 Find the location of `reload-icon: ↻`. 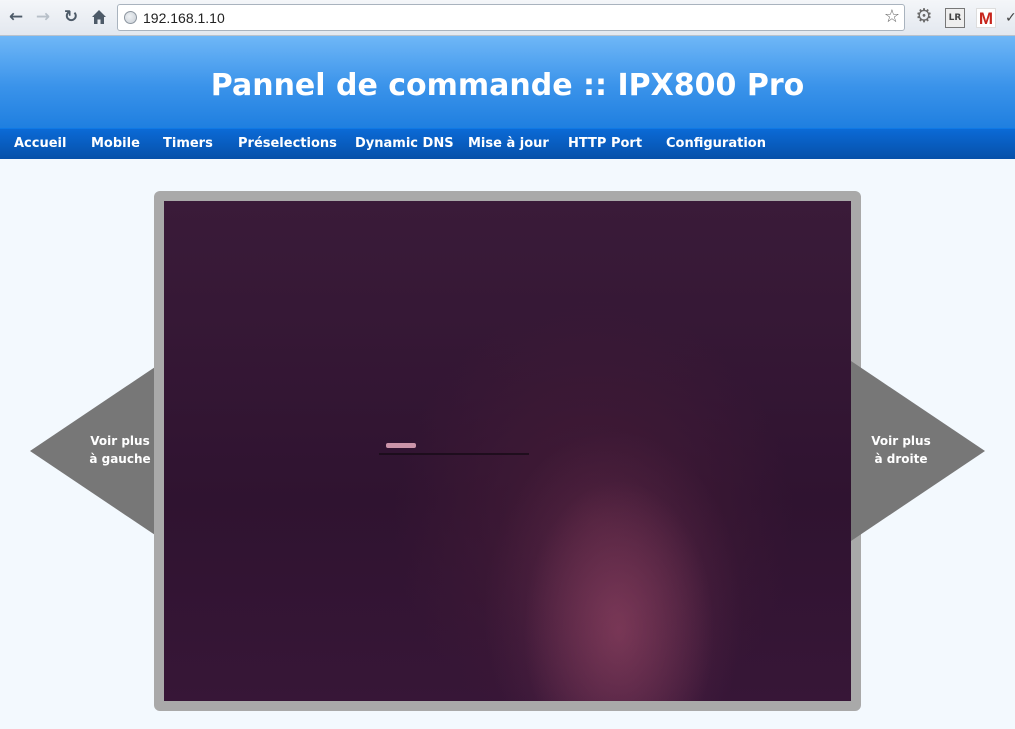

reload-icon: ↻ is located at coordinates (71, 17).